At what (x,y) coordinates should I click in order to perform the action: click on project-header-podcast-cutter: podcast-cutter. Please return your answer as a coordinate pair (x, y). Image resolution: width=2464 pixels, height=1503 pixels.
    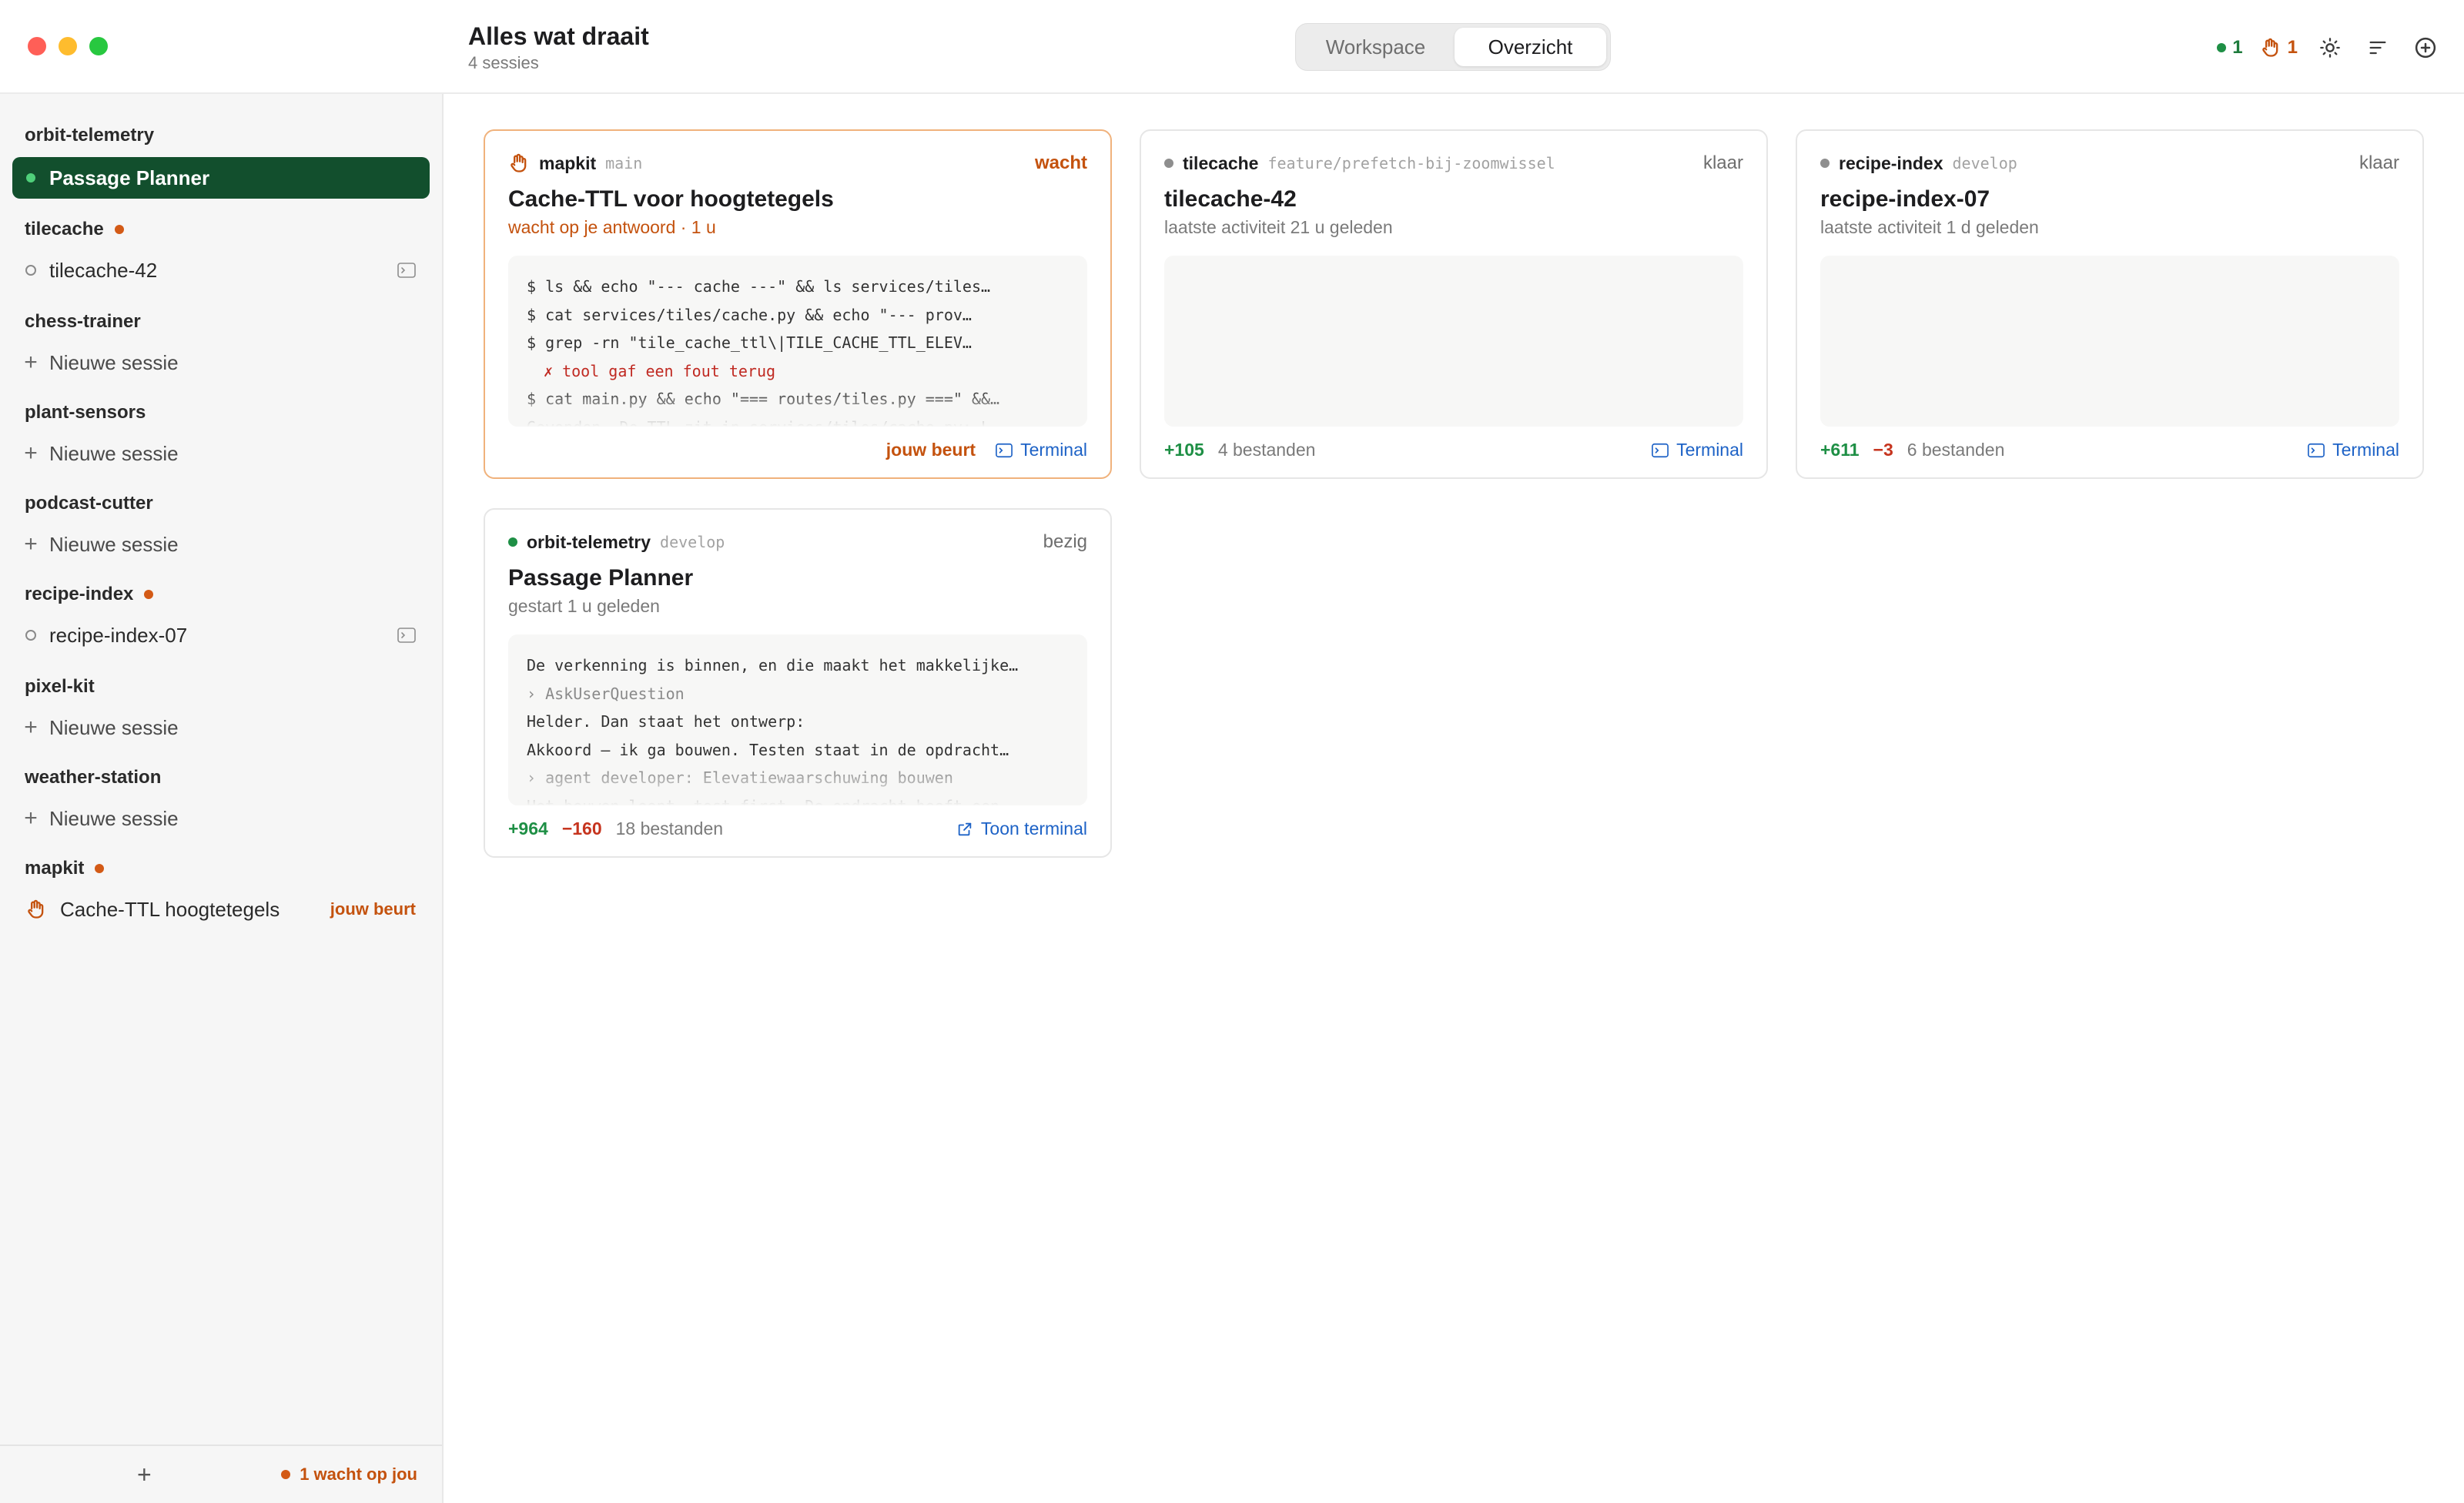
    Looking at the image, I should click on (89, 503).